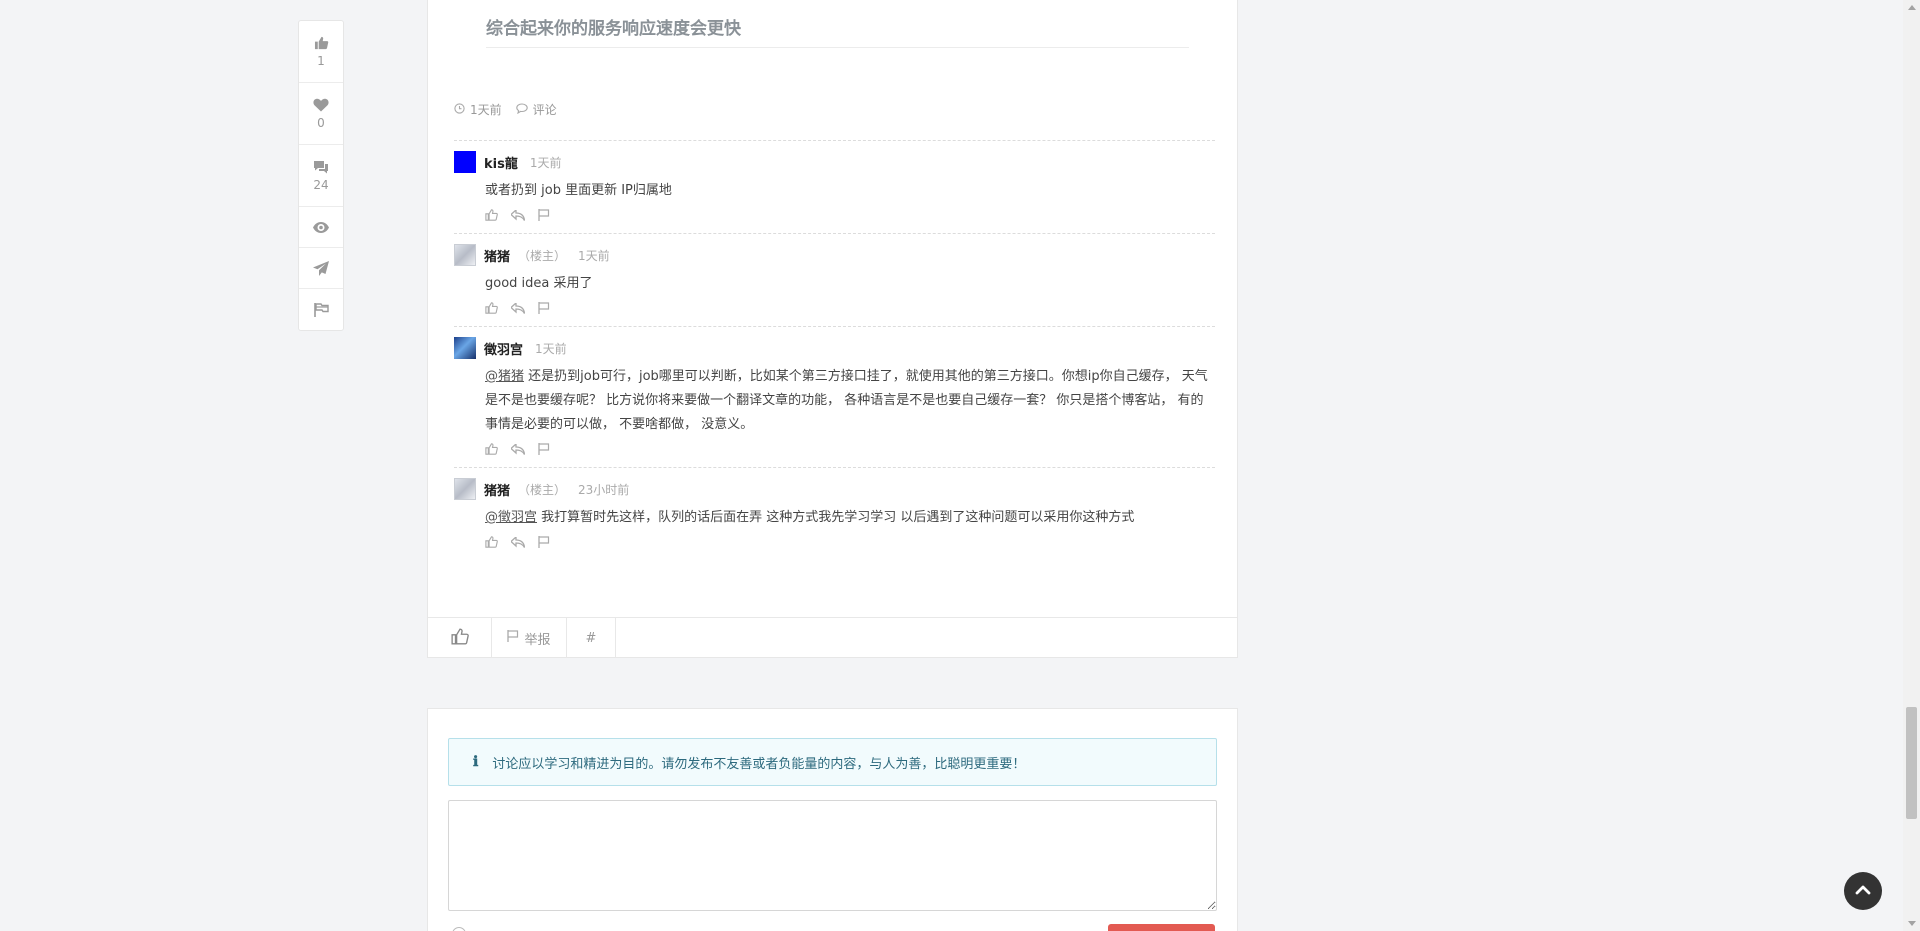 The height and width of the screenshot is (931, 1920). What do you see at coordinates (503, 348) in the screenshot?
I see `comment-author: 徵羽宫` at bounding box center [503, 348].